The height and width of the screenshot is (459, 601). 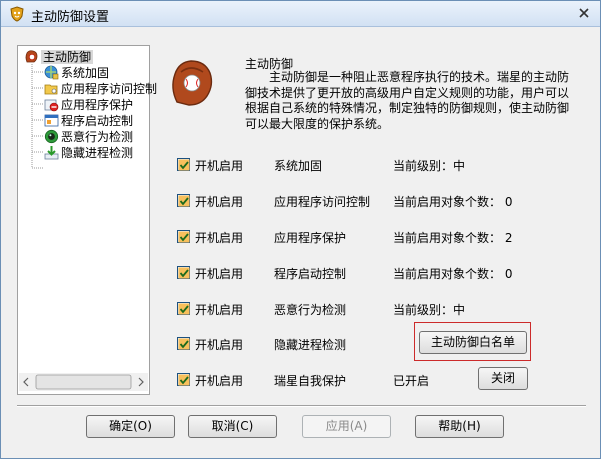 I want to click on window-app-icon, so click(x=51, y=120).